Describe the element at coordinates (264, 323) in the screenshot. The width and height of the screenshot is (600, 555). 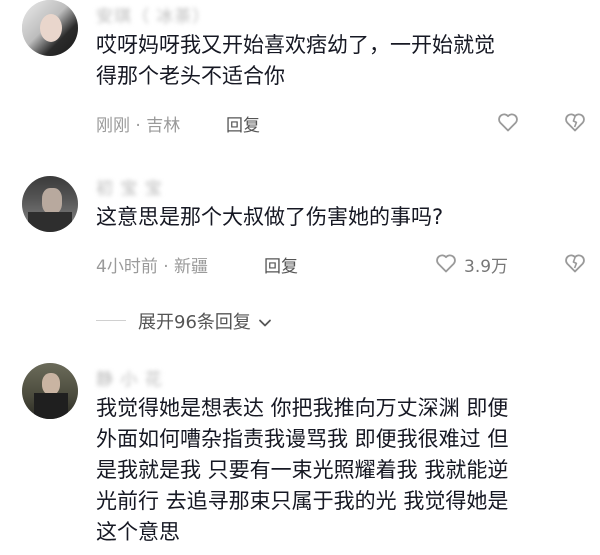
I see `chevron-down-icon` at that location.